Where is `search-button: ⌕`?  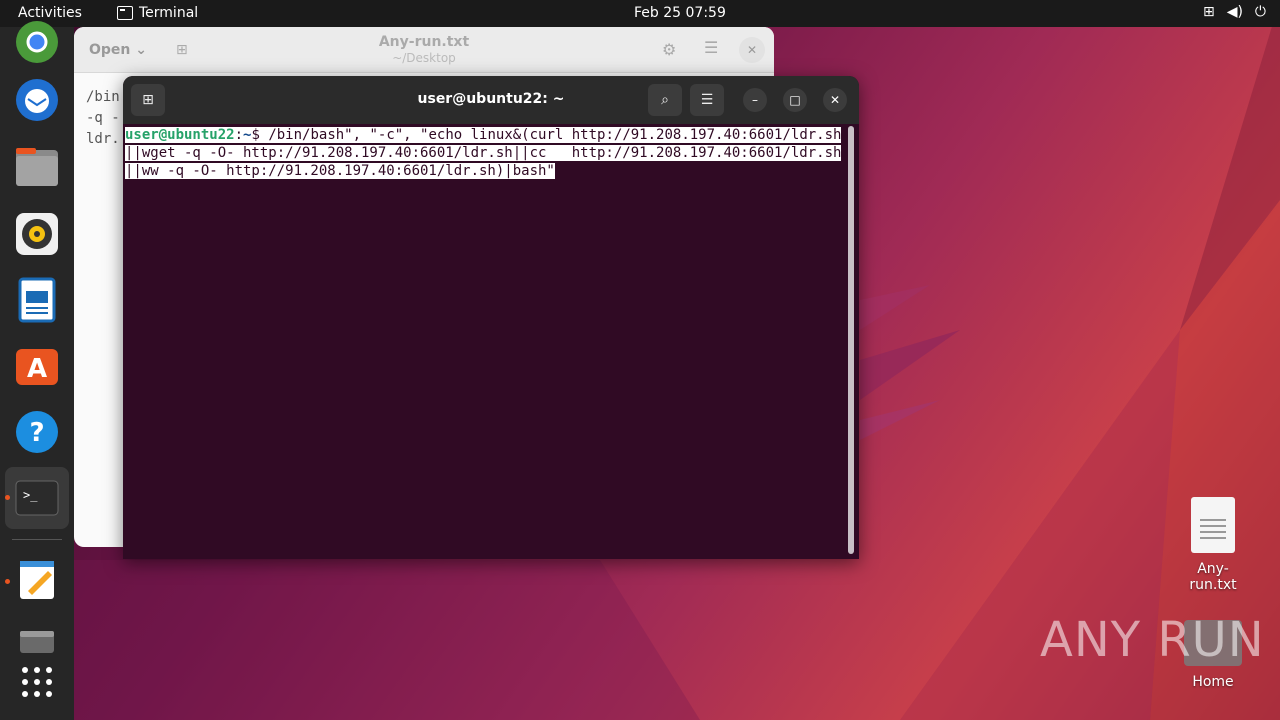 search-button: ⌕ is located at coordinates (665, 100).